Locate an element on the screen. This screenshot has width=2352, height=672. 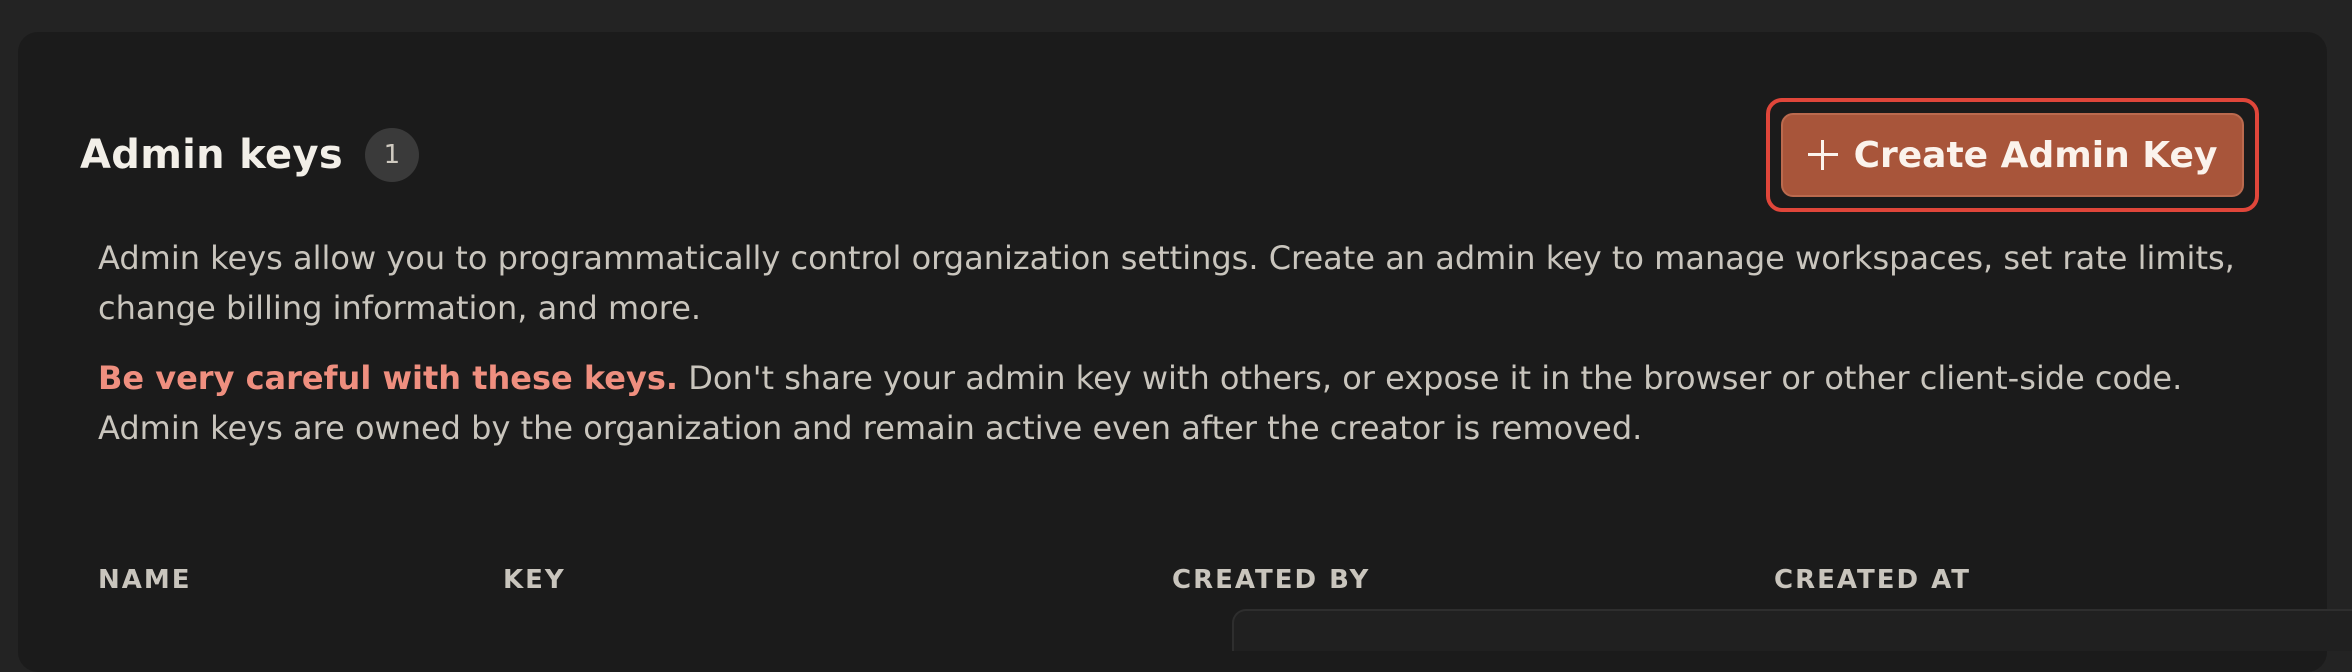
admin-keys-header: Admin keys 1 is located at coordinates (249, 155).